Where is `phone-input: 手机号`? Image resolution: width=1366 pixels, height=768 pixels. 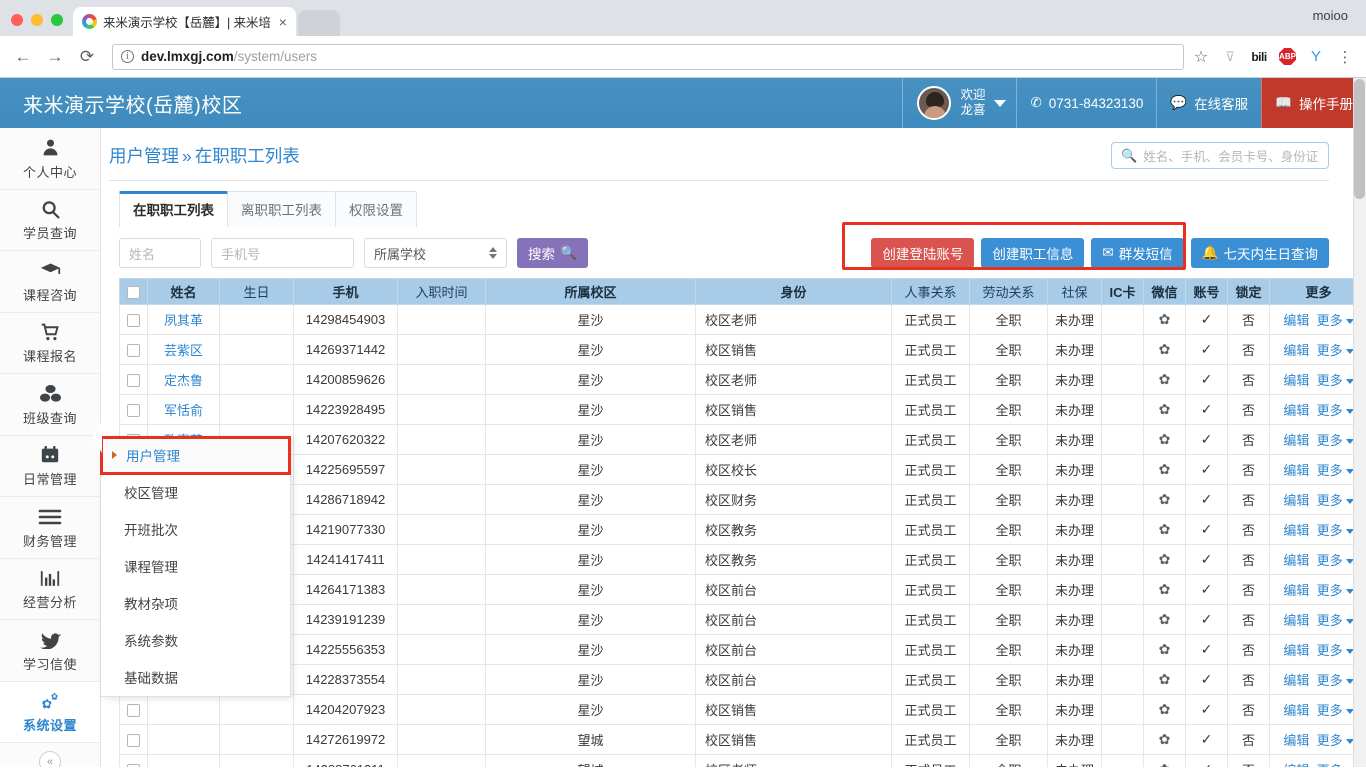
phone-input: 手机号 is located at coordinates (282, 253).